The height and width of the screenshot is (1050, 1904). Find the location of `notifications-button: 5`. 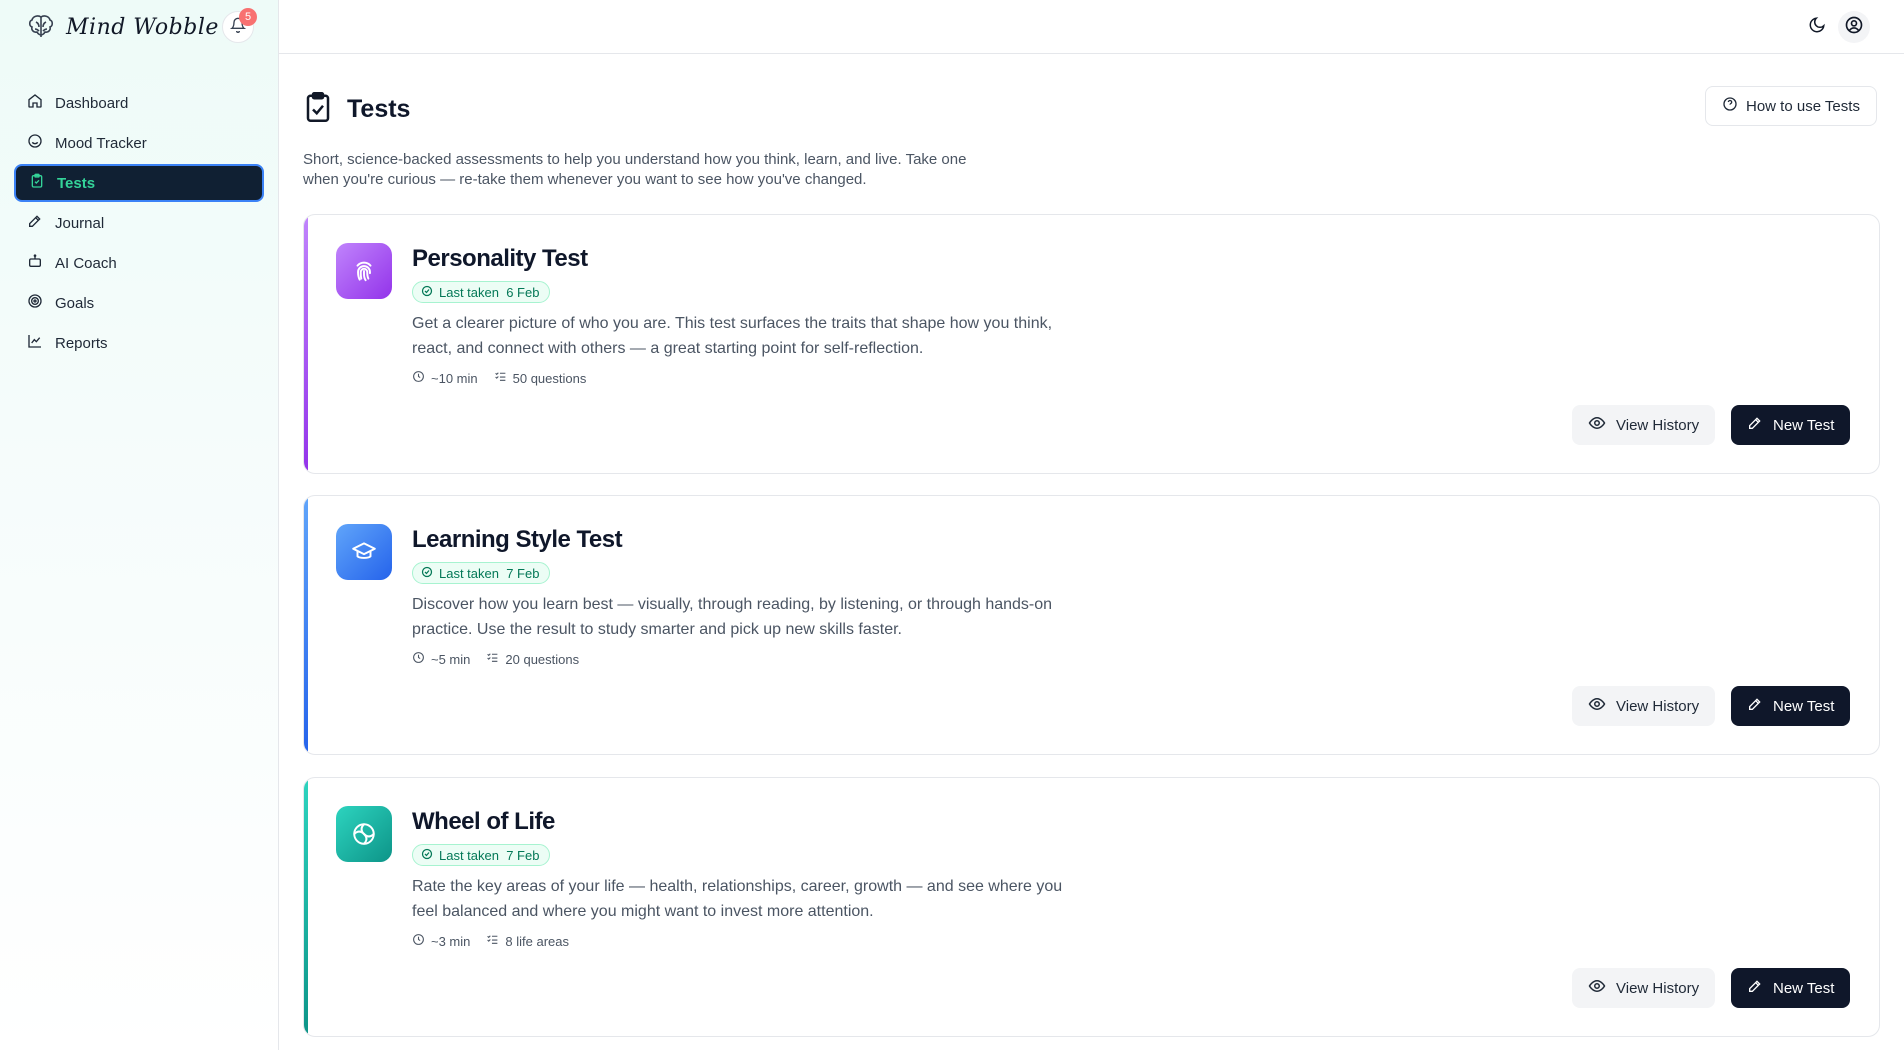

notifications-button: 5 is located at coordinates (239, 25).